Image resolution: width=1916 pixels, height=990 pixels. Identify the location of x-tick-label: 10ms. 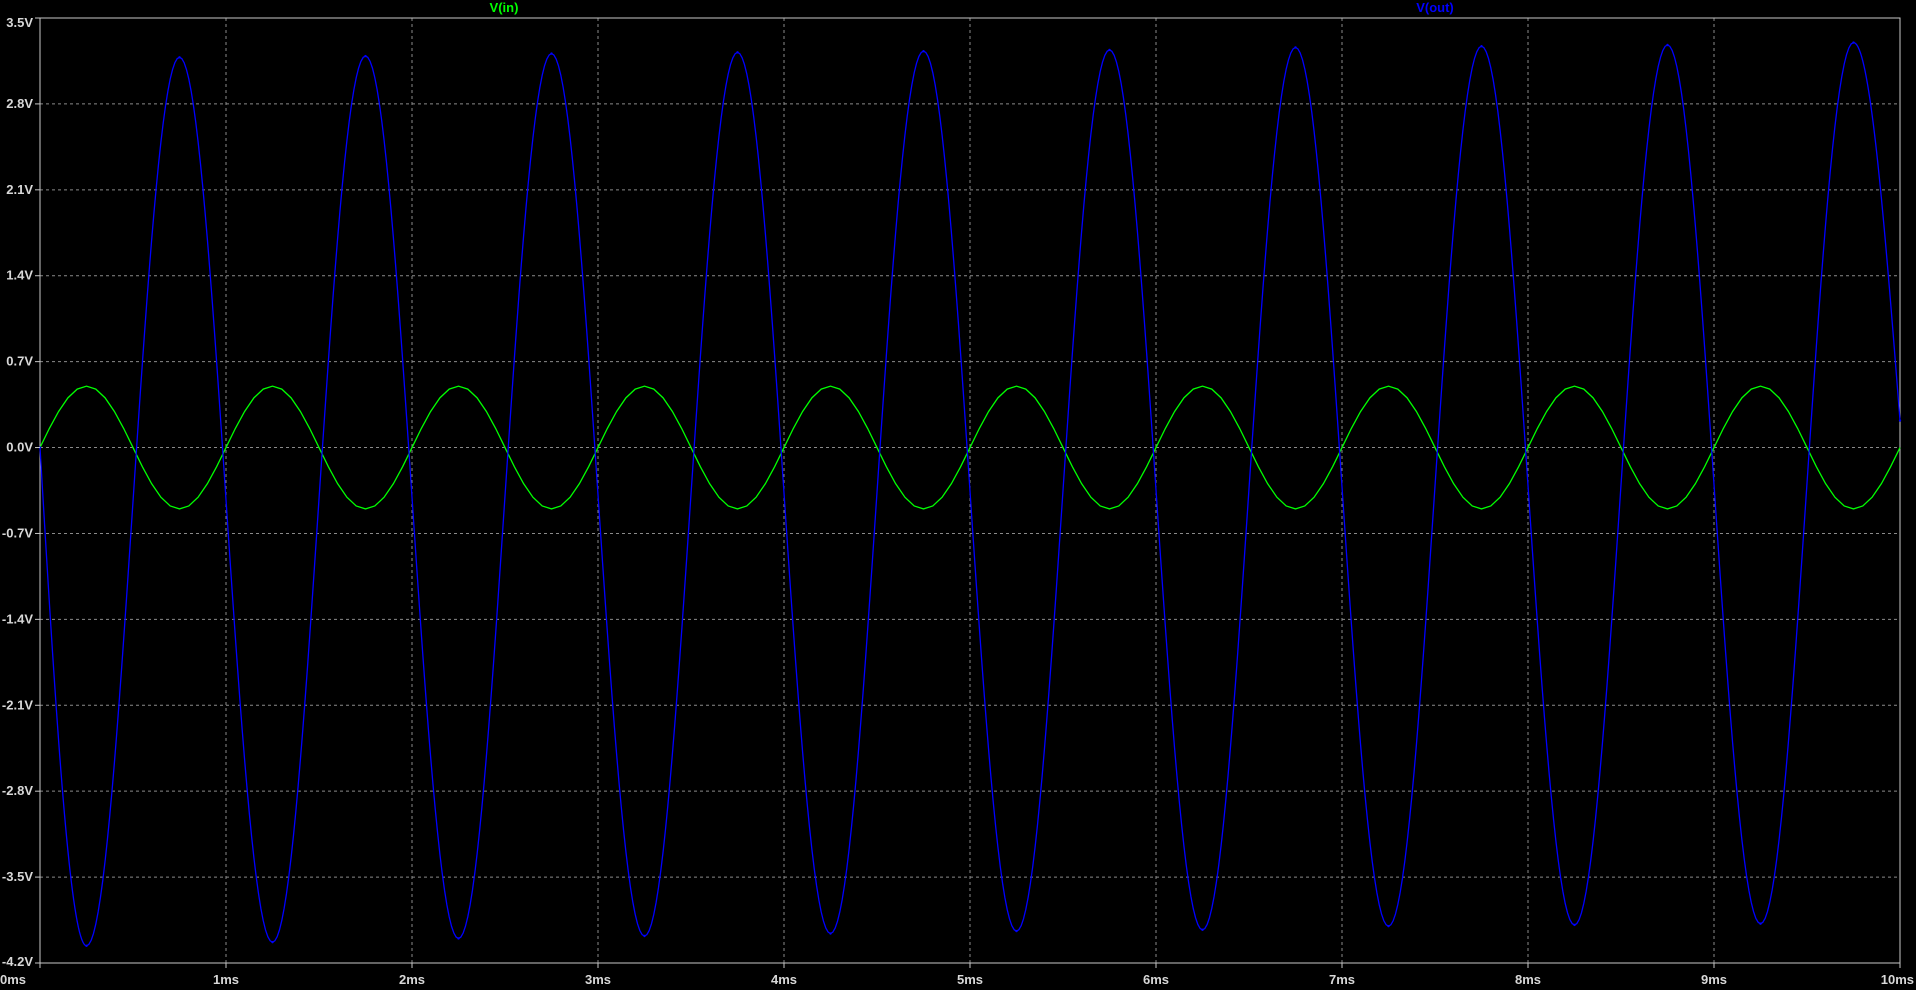
(1897, 979).